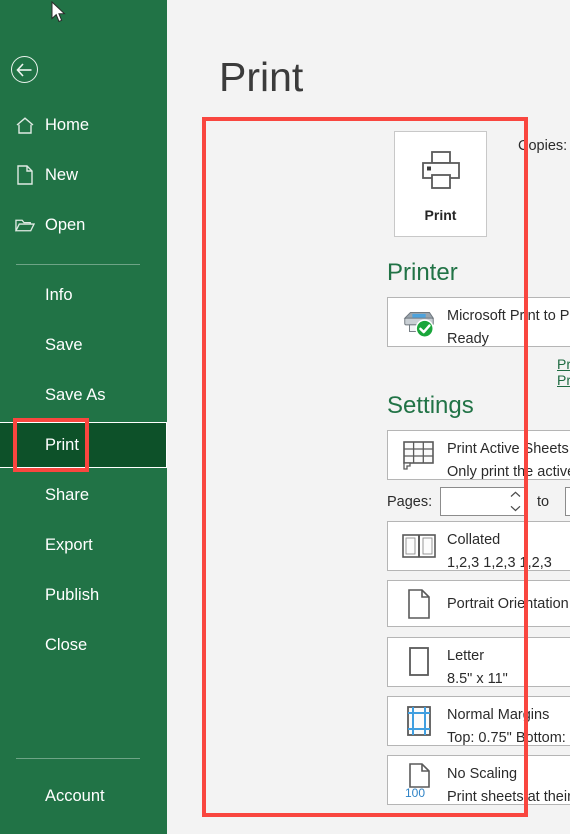  I want to click on sidebar-item-info: Info, so click(83, 295).